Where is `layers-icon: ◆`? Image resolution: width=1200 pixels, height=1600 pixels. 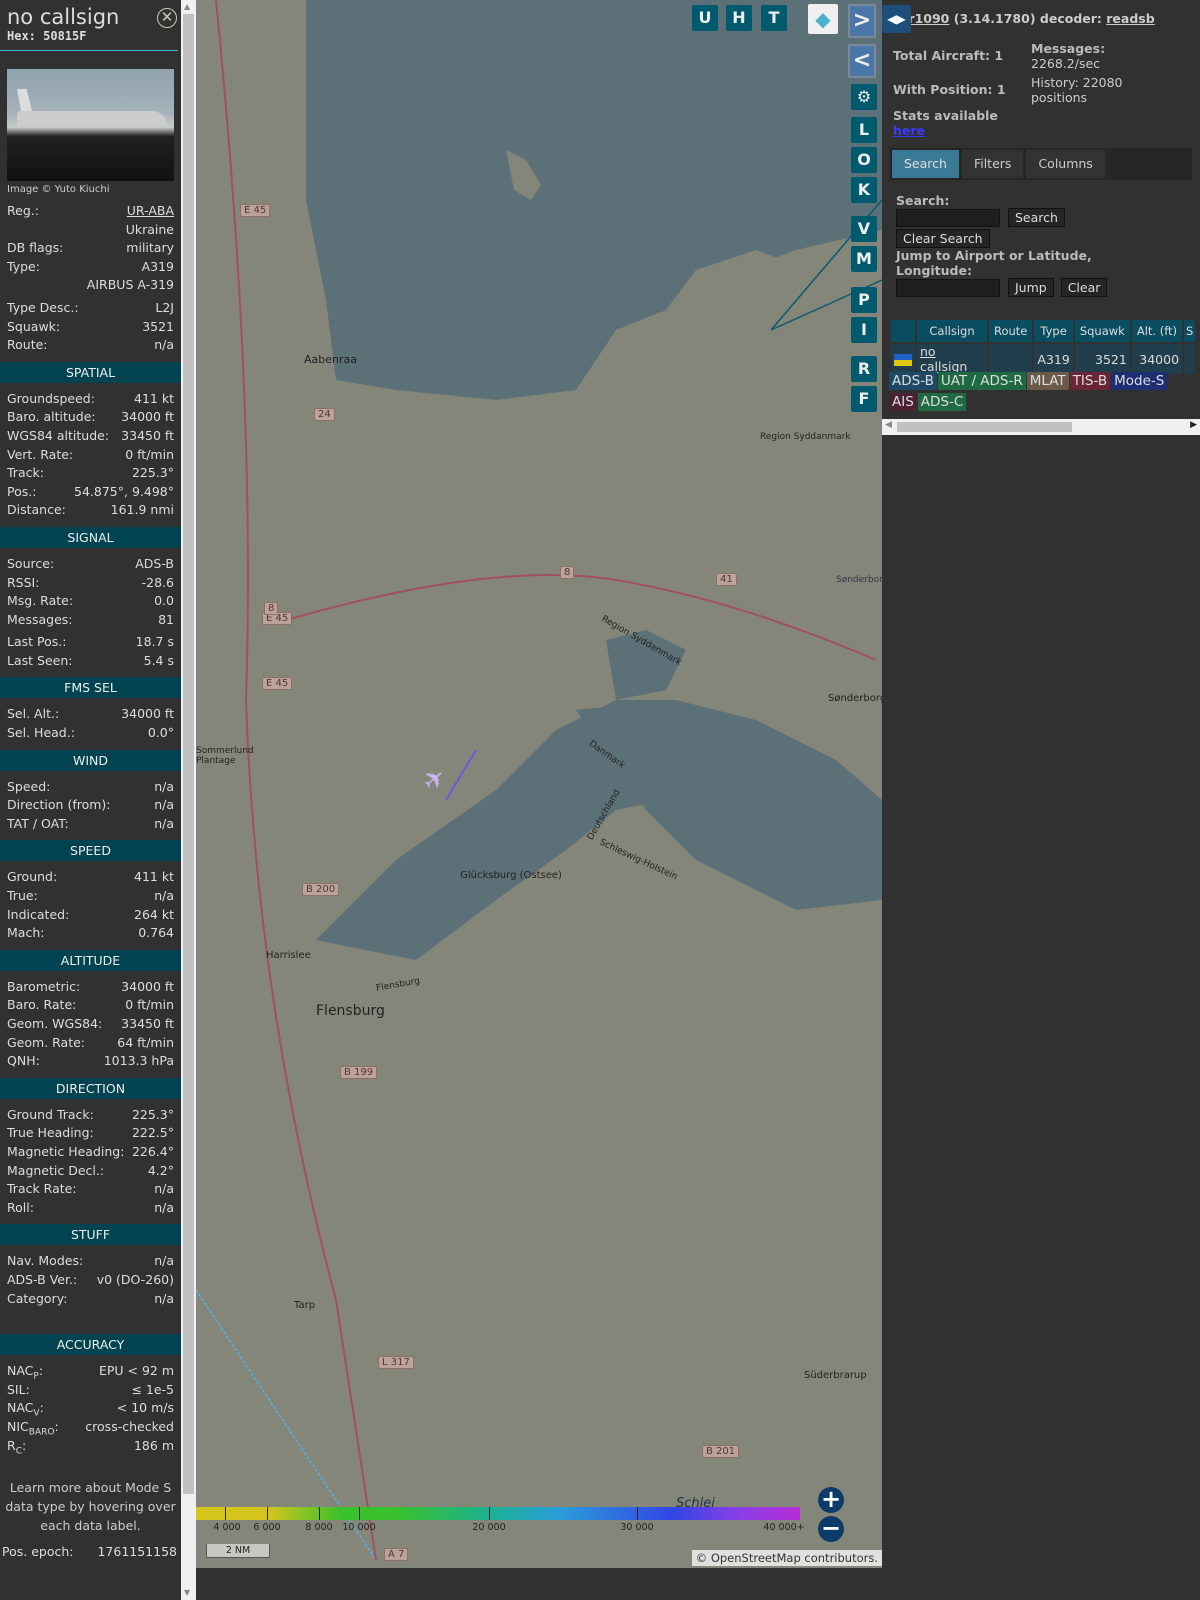 layers-icon: ◆ is located at coordinates (823, 19).